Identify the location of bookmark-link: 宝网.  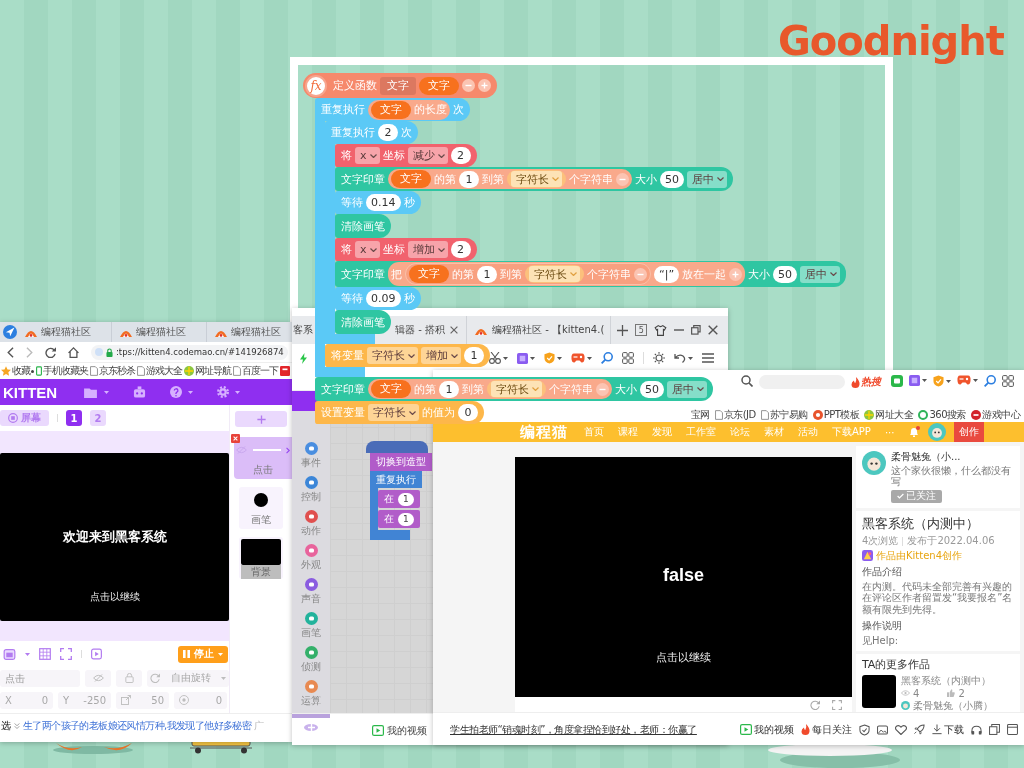
(700, 415).